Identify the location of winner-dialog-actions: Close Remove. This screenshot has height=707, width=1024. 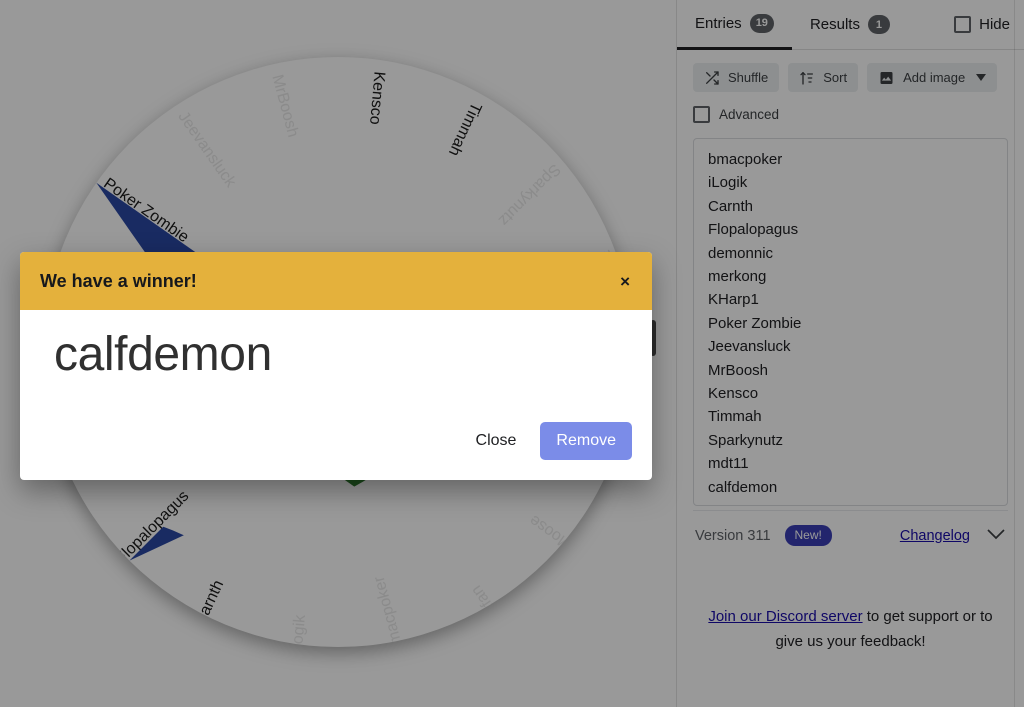
(336, 446).